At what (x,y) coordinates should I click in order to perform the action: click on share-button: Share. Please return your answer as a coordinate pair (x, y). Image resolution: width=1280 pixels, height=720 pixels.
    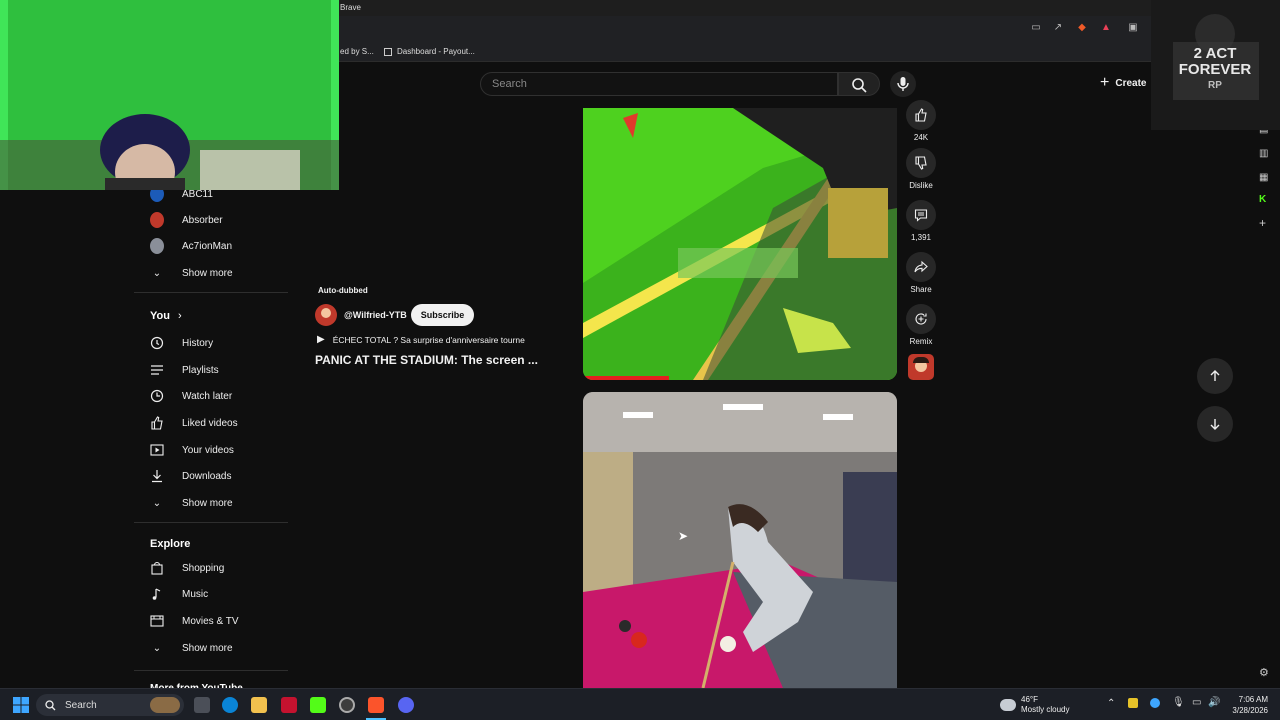
    Looking at the image, I should click on (921, 273).